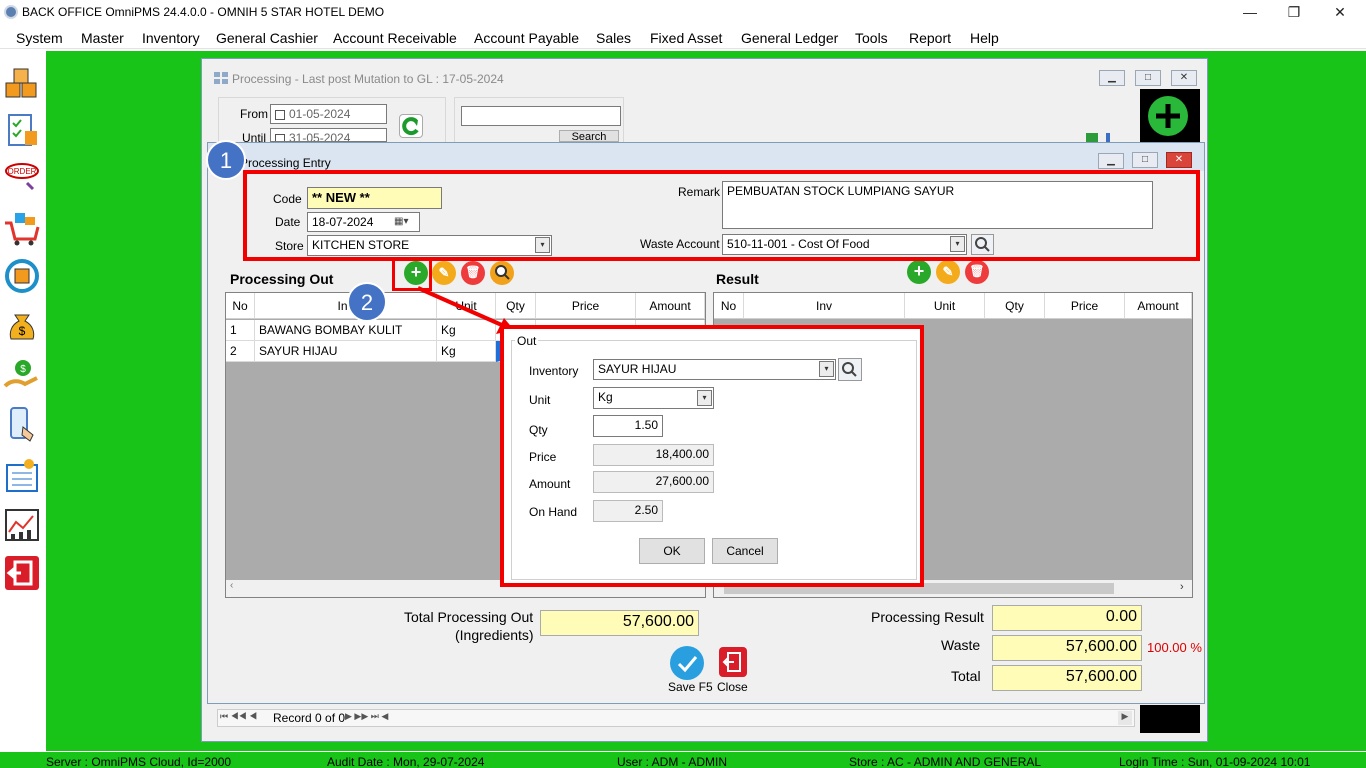 This screenshot has height=768, width=1366. What do you see at coordinates (672, 551) in the screenshot?
I see `ok-button: OK` at bounding box center [672, 551].